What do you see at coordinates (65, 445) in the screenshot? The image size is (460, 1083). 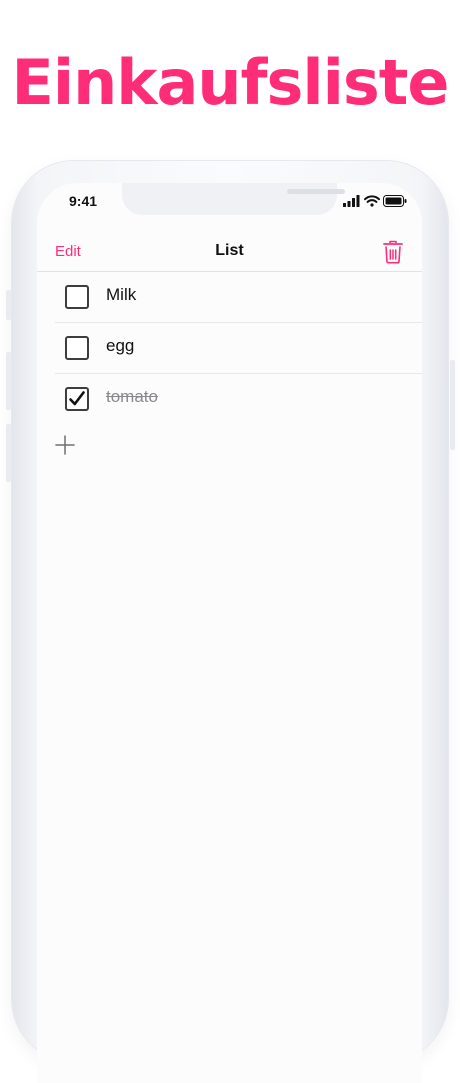 I see `plus-icon` at bounding box center [65, 445].